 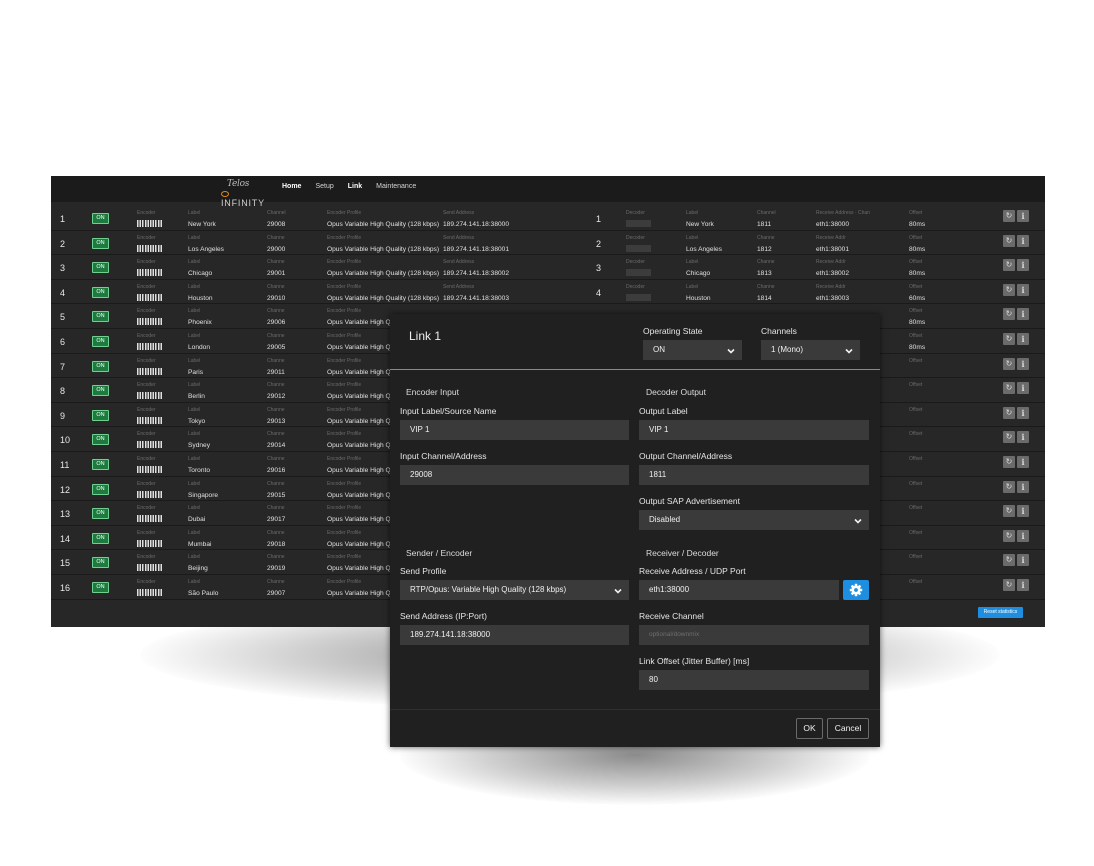 What do you see at coordinates (63, 341) in the screenshot?
I see `row-number: 6` at bounding box center [63, 341].